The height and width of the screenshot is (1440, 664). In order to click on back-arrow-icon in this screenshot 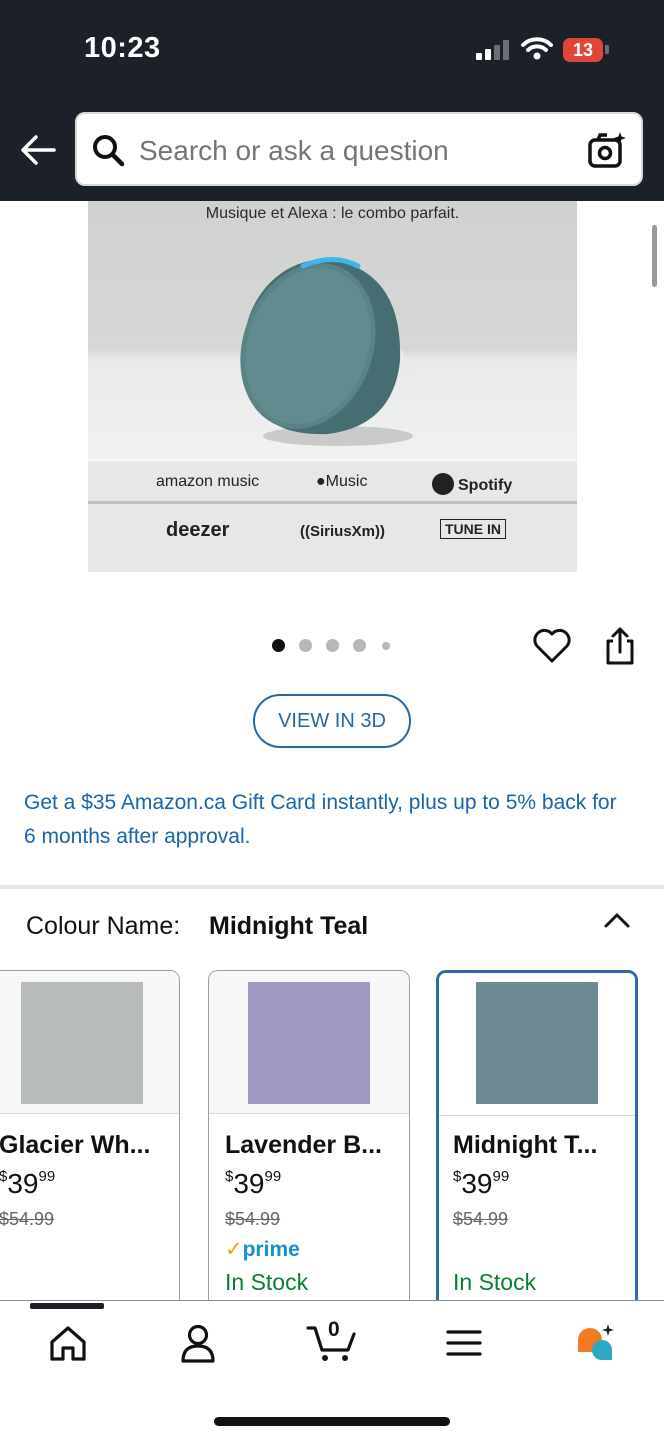, I will do `click(38, 150)`.